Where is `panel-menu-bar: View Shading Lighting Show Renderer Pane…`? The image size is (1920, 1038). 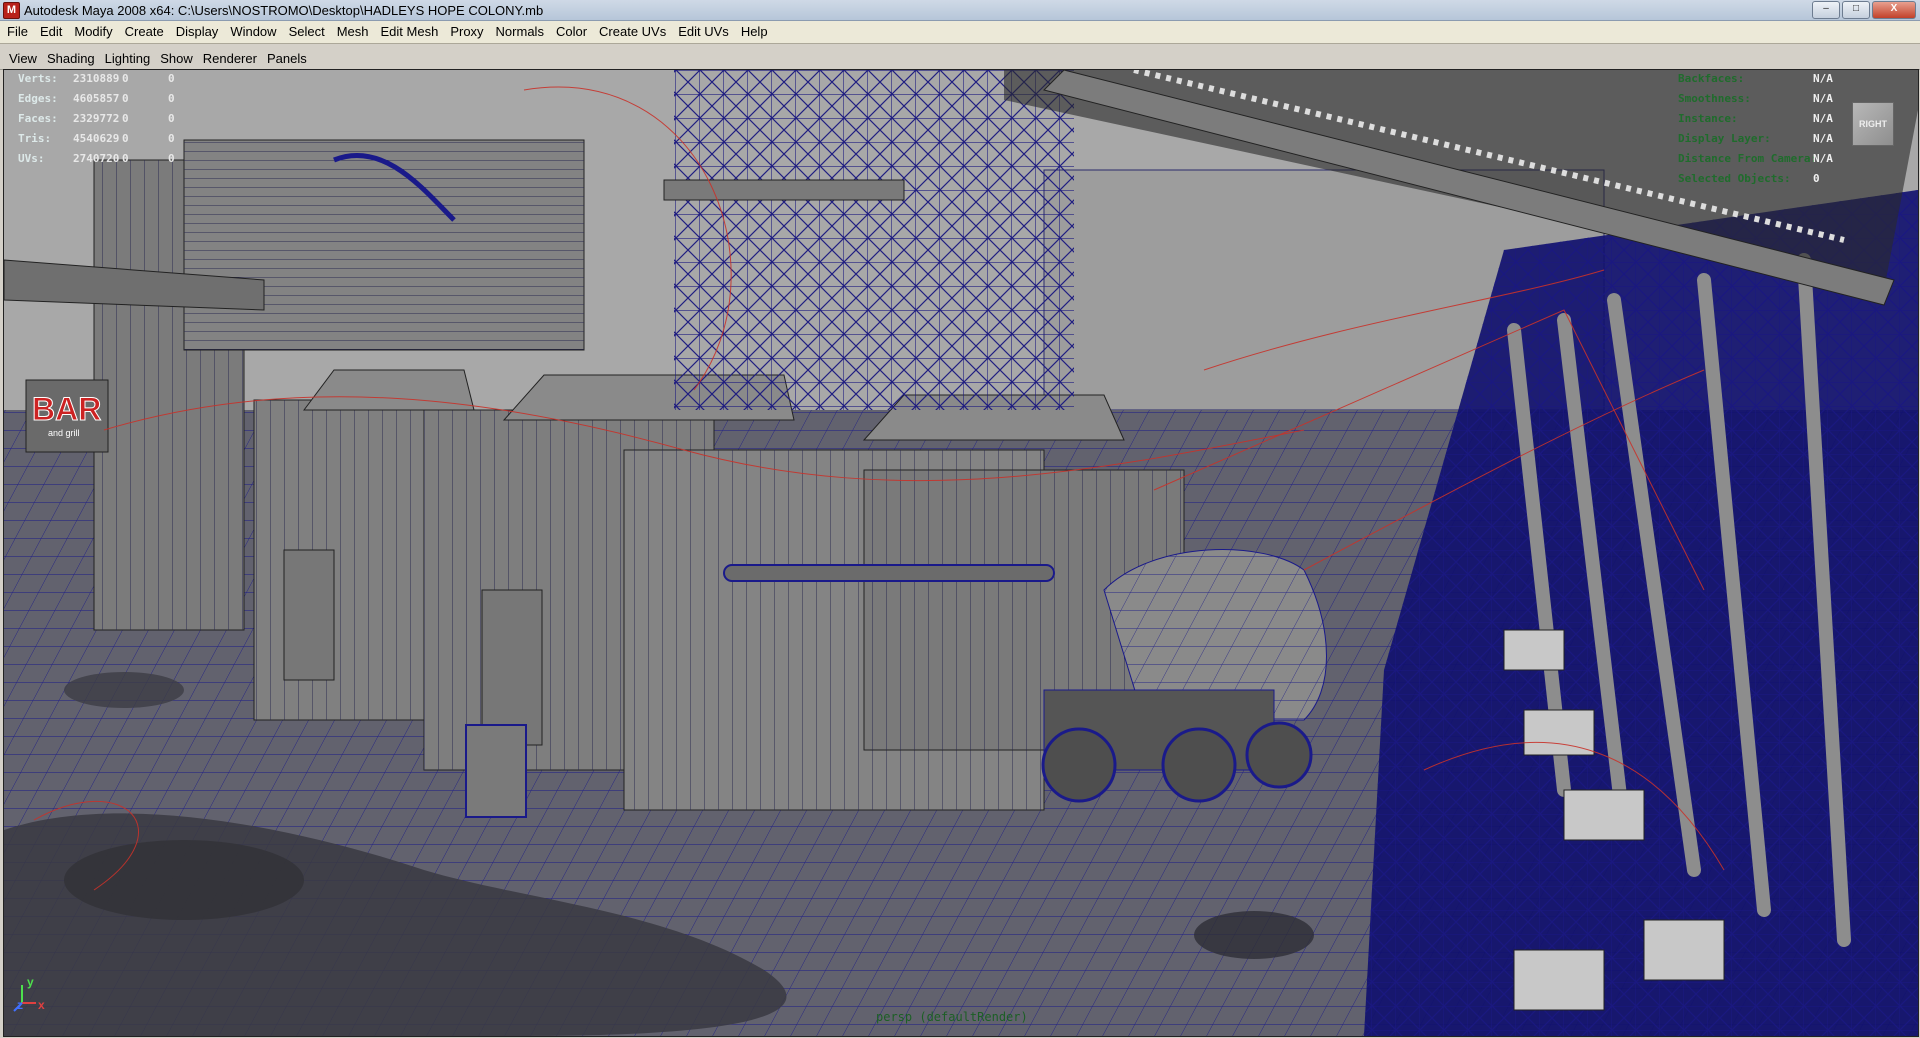
panel-menu-bar: View Shading Lighting Show Renderer Pane… is located at coordinates (960, 58).